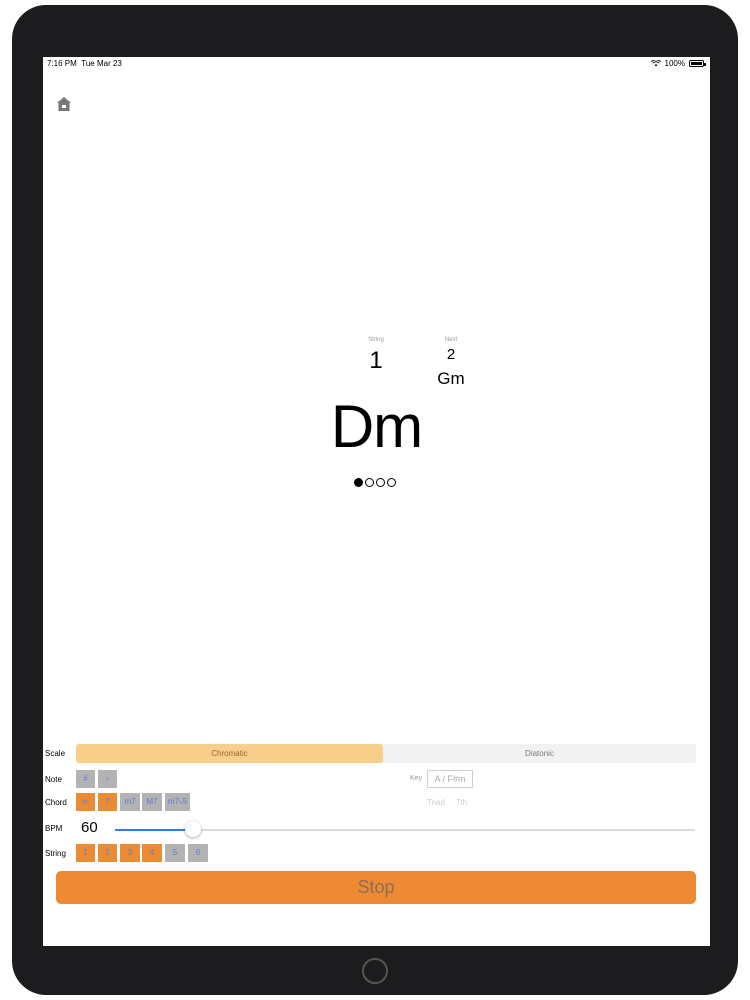 The height and width of the screenshot is (1000, 750). What do you see at coordinates (55, 853) in the screenshot?
I see `string-row-label: String` at bounding box center [55, 853].